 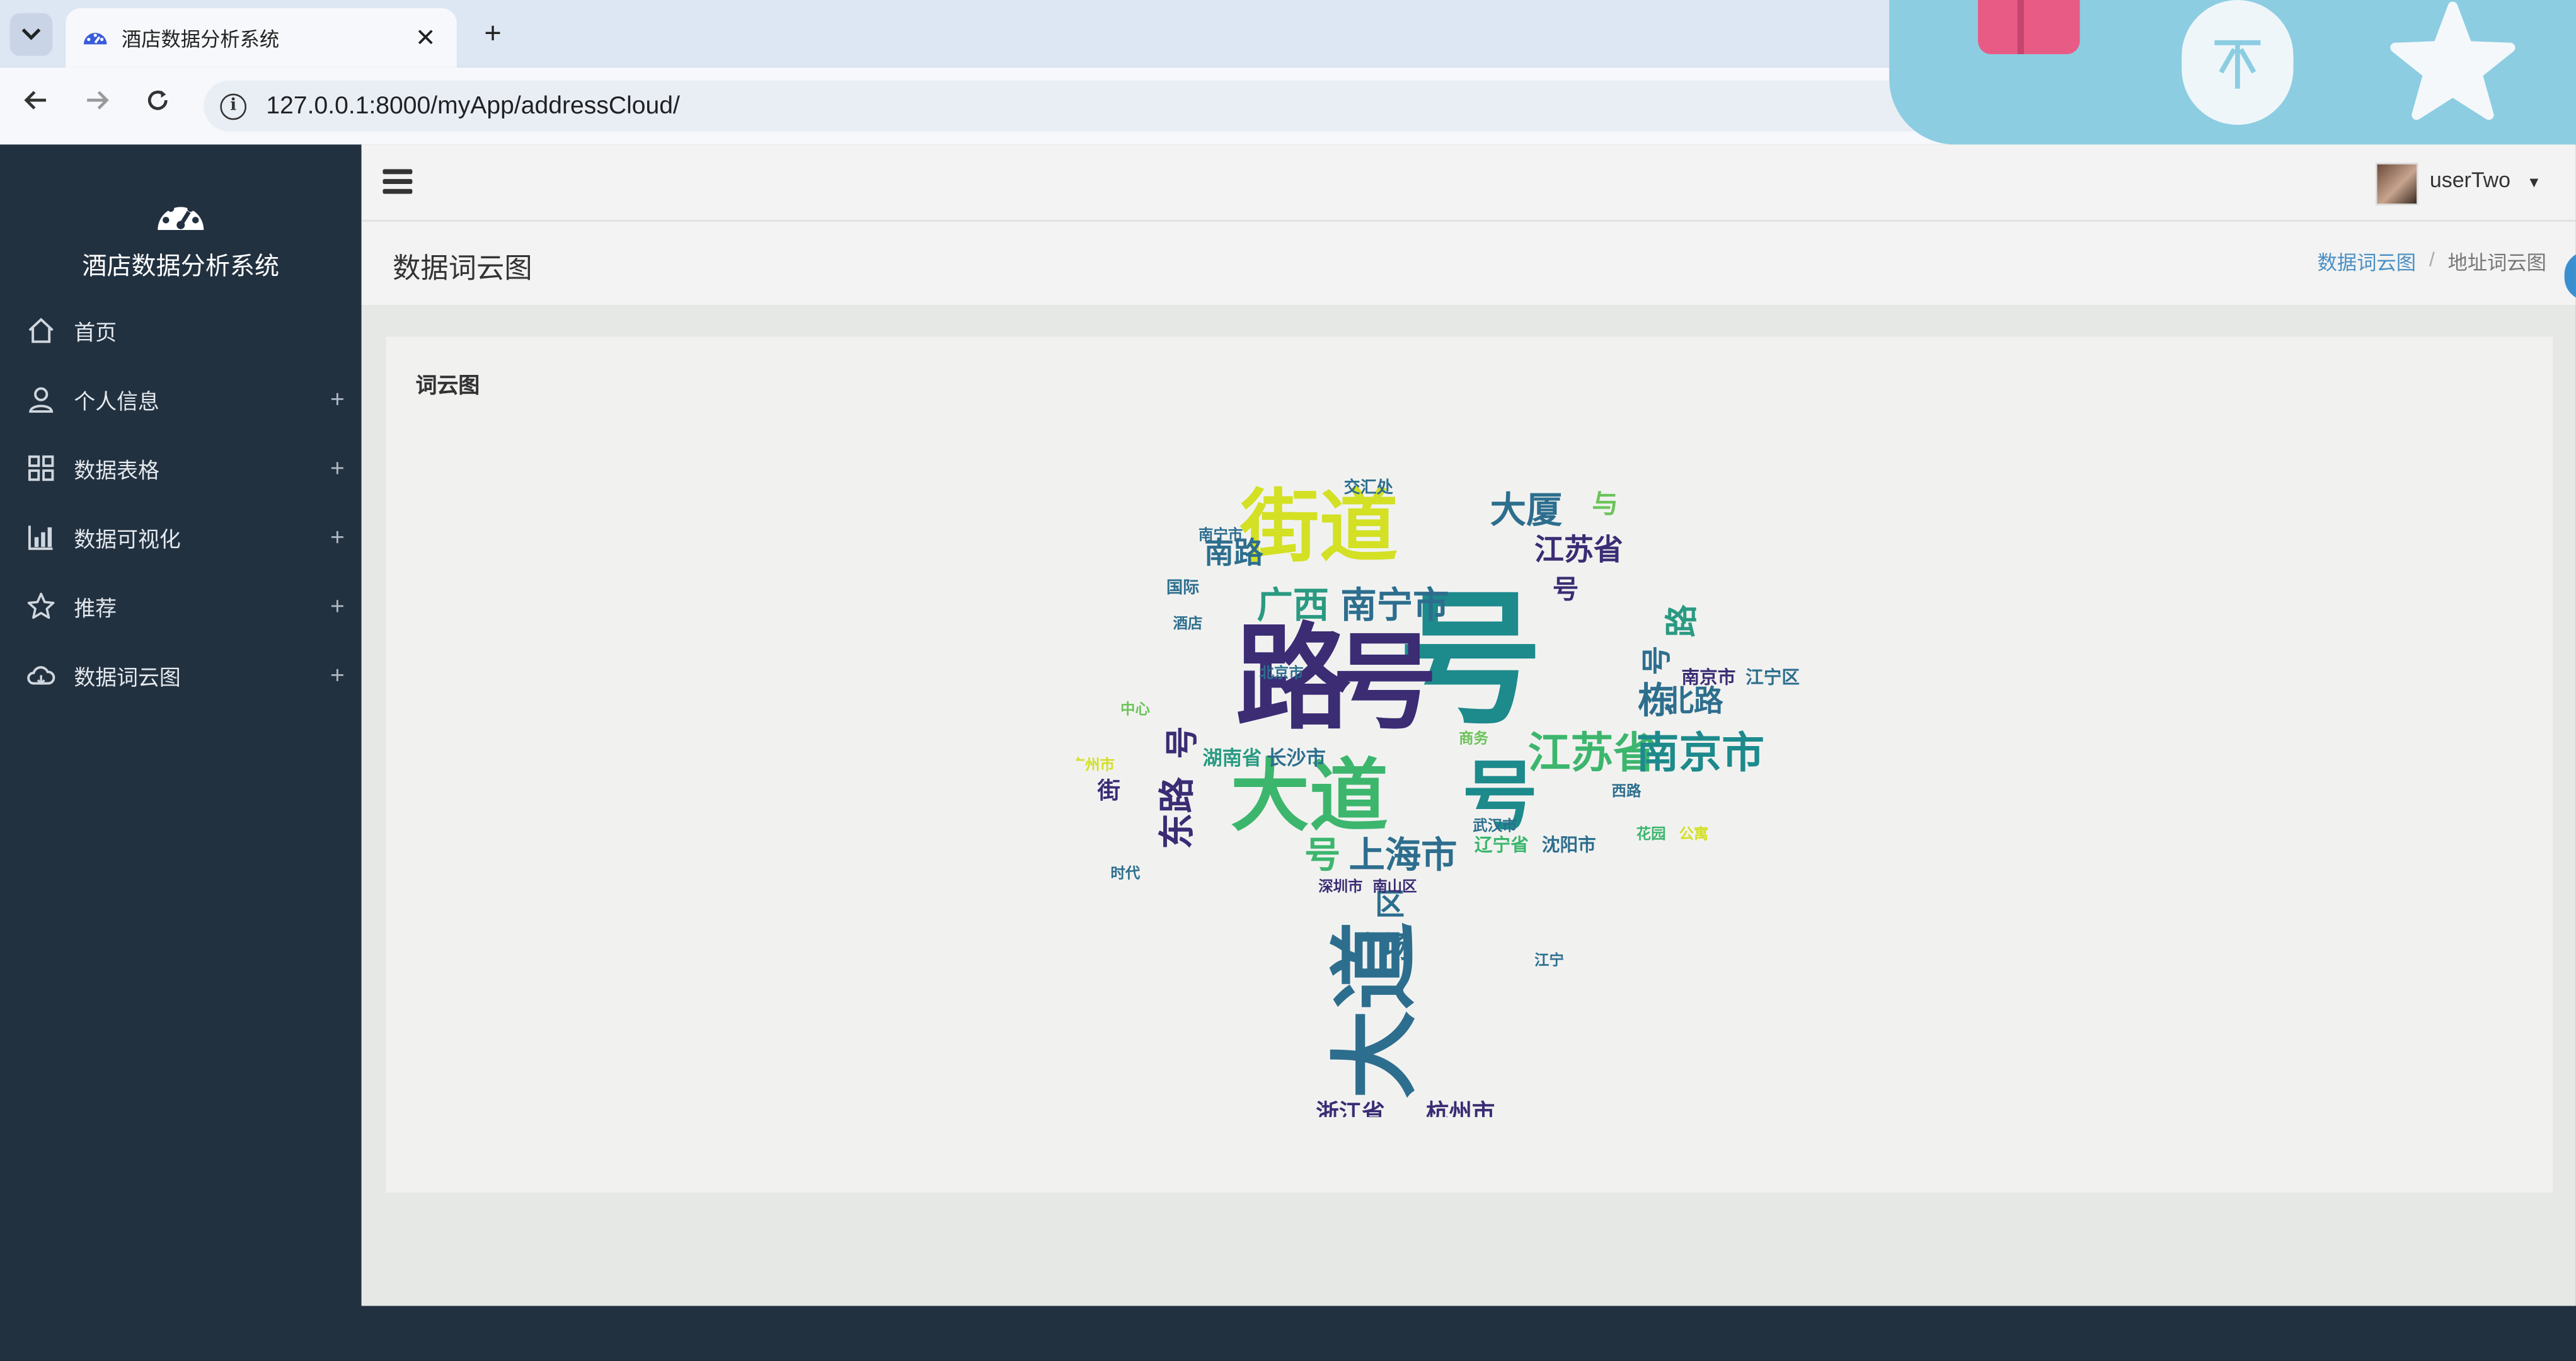 I want to click on wordcloud-word: 沈阳市, so click(x=1569, y=845).